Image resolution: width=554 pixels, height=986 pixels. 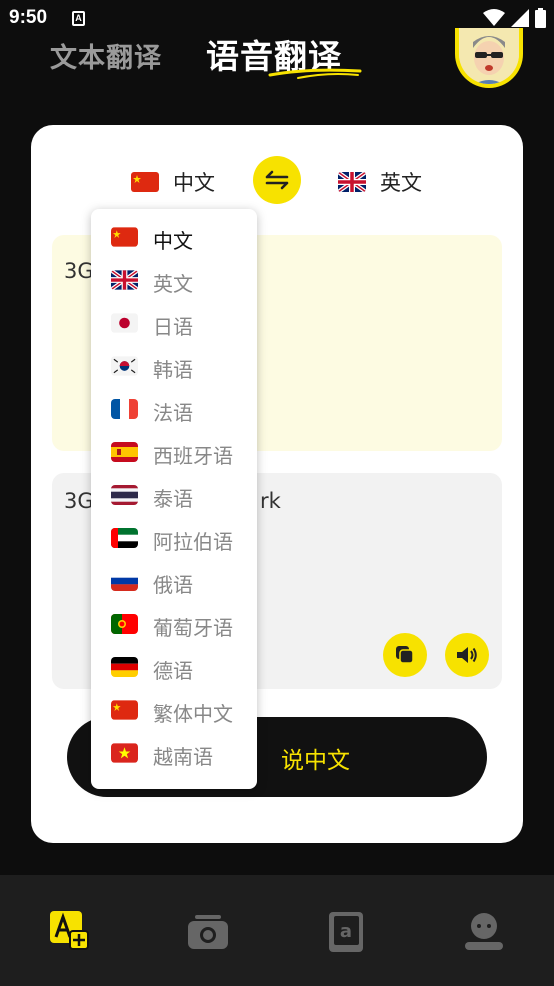 I want to click on source-language-label: 中文, so click(x=194, y=183).